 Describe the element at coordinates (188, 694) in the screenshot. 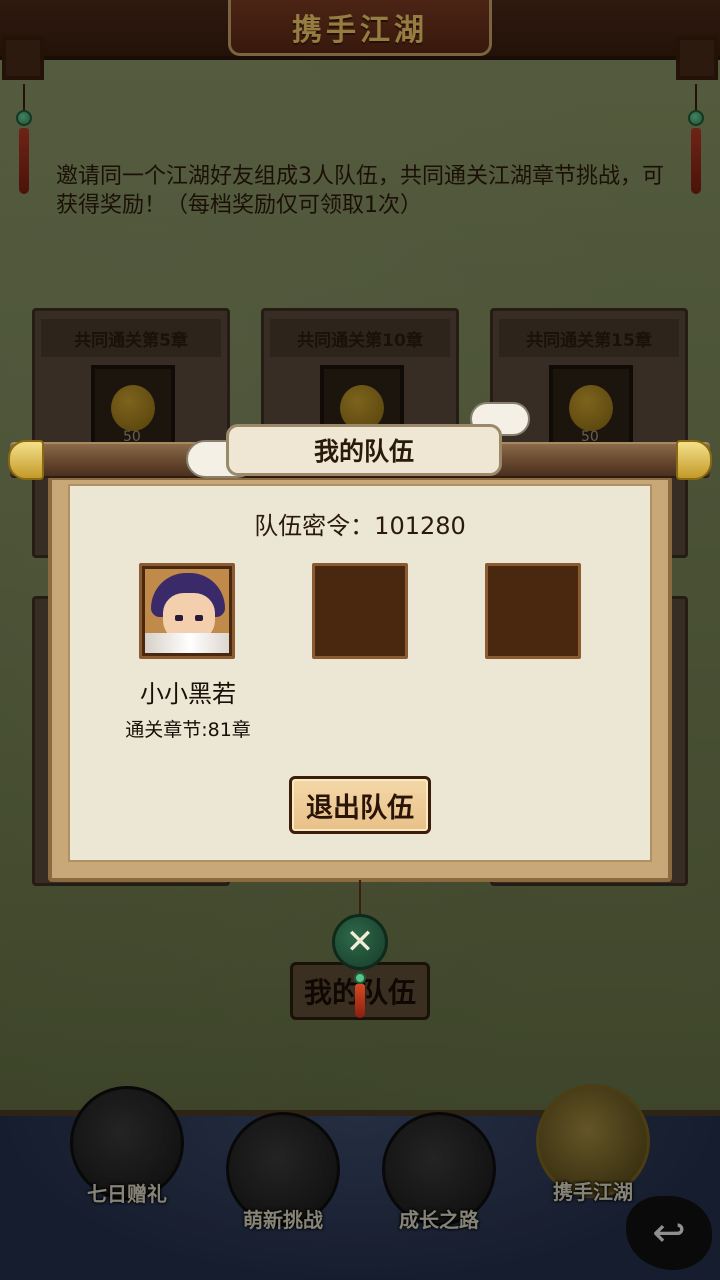

I see `member-name: 小小黑若` at that location.